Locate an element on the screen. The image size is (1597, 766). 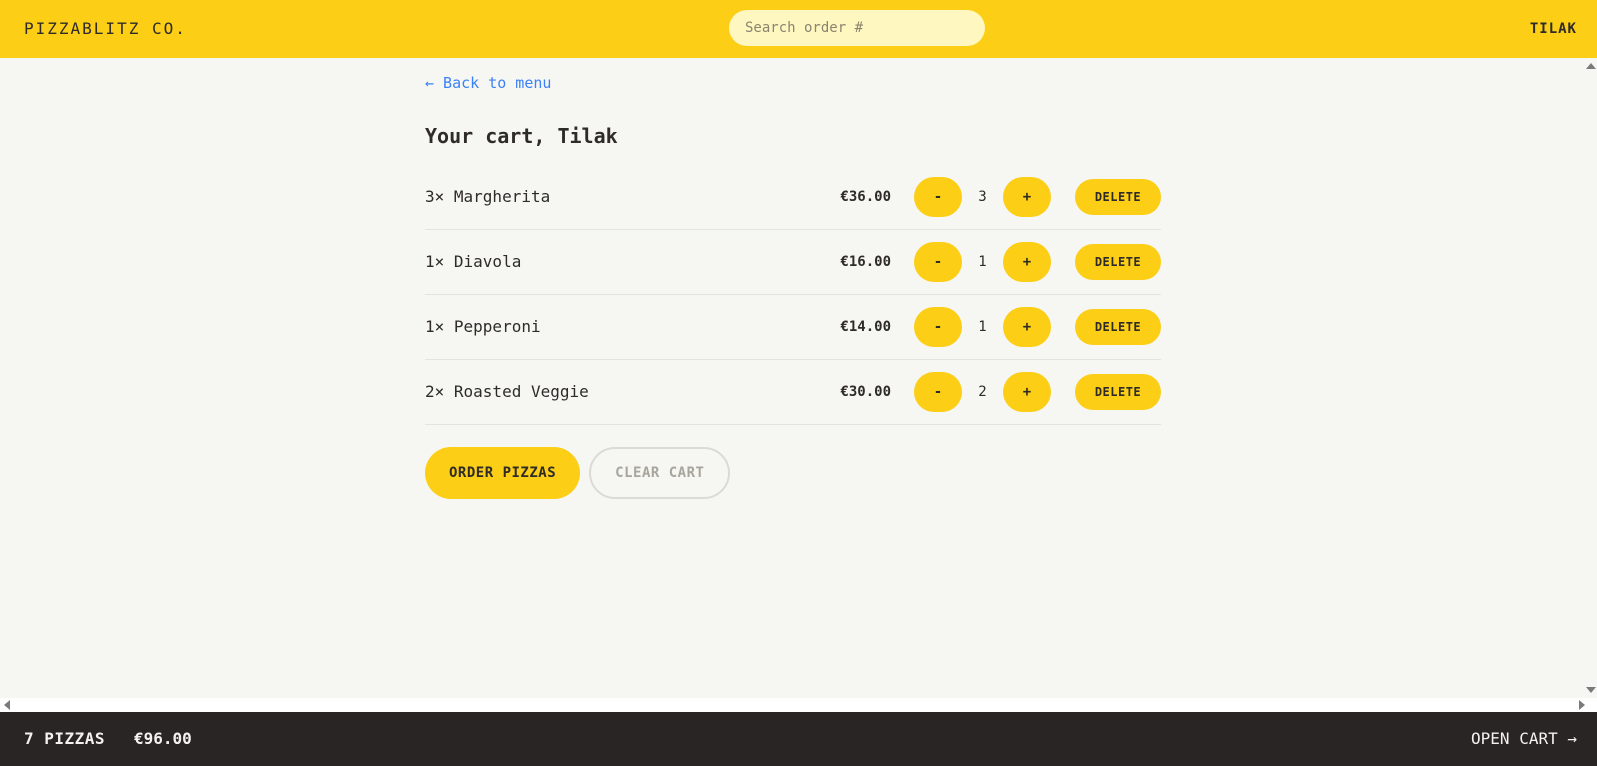
item-quantity: 2 is located at coordinates (982, 392).